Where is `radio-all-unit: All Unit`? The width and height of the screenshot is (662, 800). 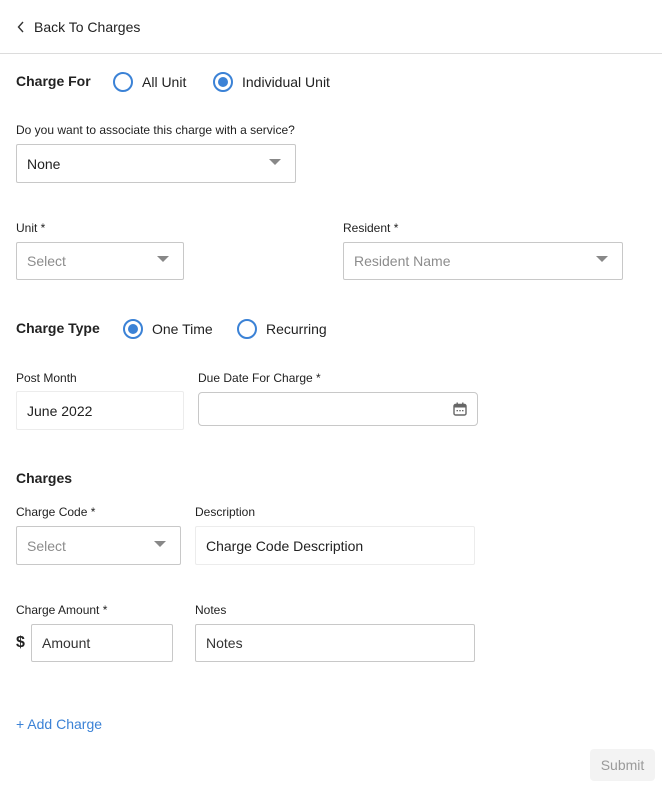 radio-all-unit: All Unit is located at coordinates (149, 82).